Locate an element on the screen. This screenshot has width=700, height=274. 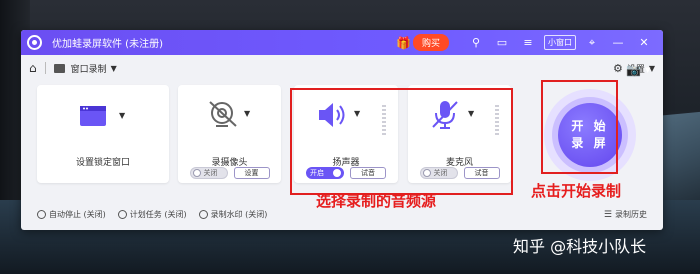
window-select-label: 设置锁定窗口 is located at coordinates (102, 163).